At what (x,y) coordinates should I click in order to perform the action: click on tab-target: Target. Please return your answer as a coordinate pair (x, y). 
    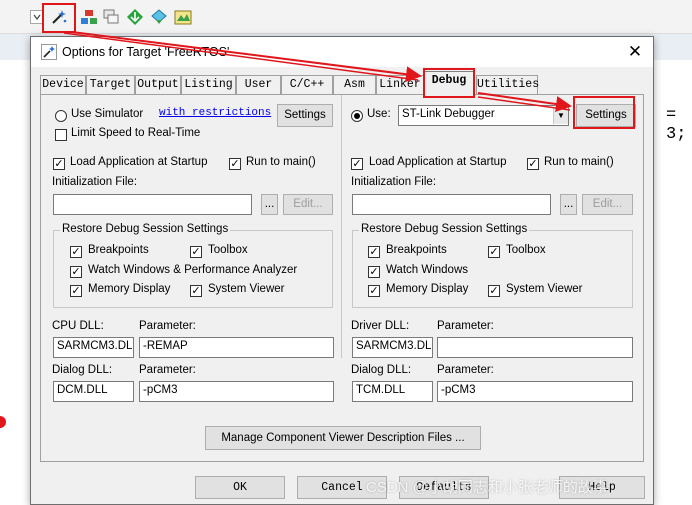
    Looking at the image, I should click on (110, 84).